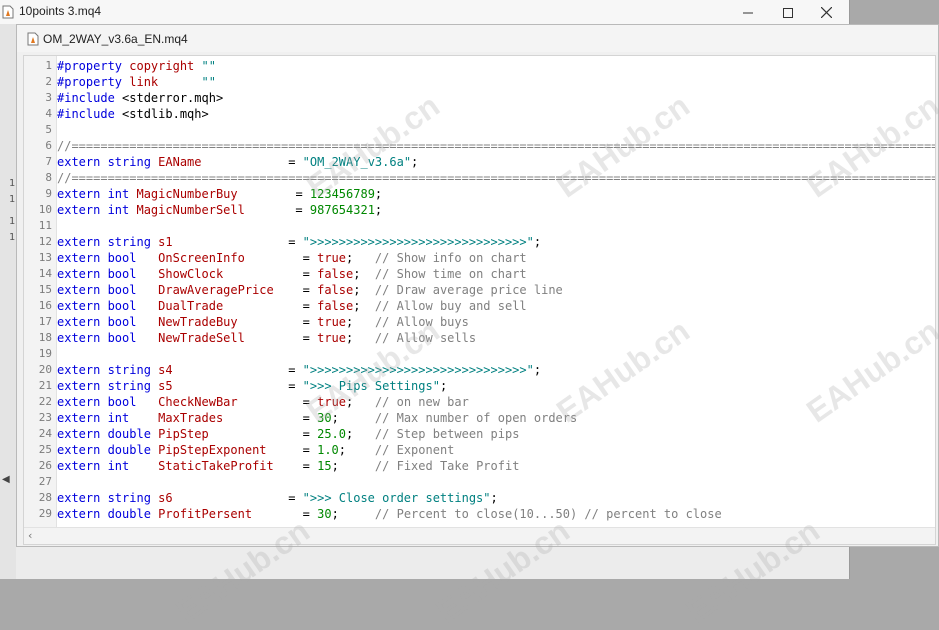 The image size is (939, 630). What do you see at coordinates (48, 81) in the screenshot?
I see `line-number: 2` at bounding box center [48, 81].